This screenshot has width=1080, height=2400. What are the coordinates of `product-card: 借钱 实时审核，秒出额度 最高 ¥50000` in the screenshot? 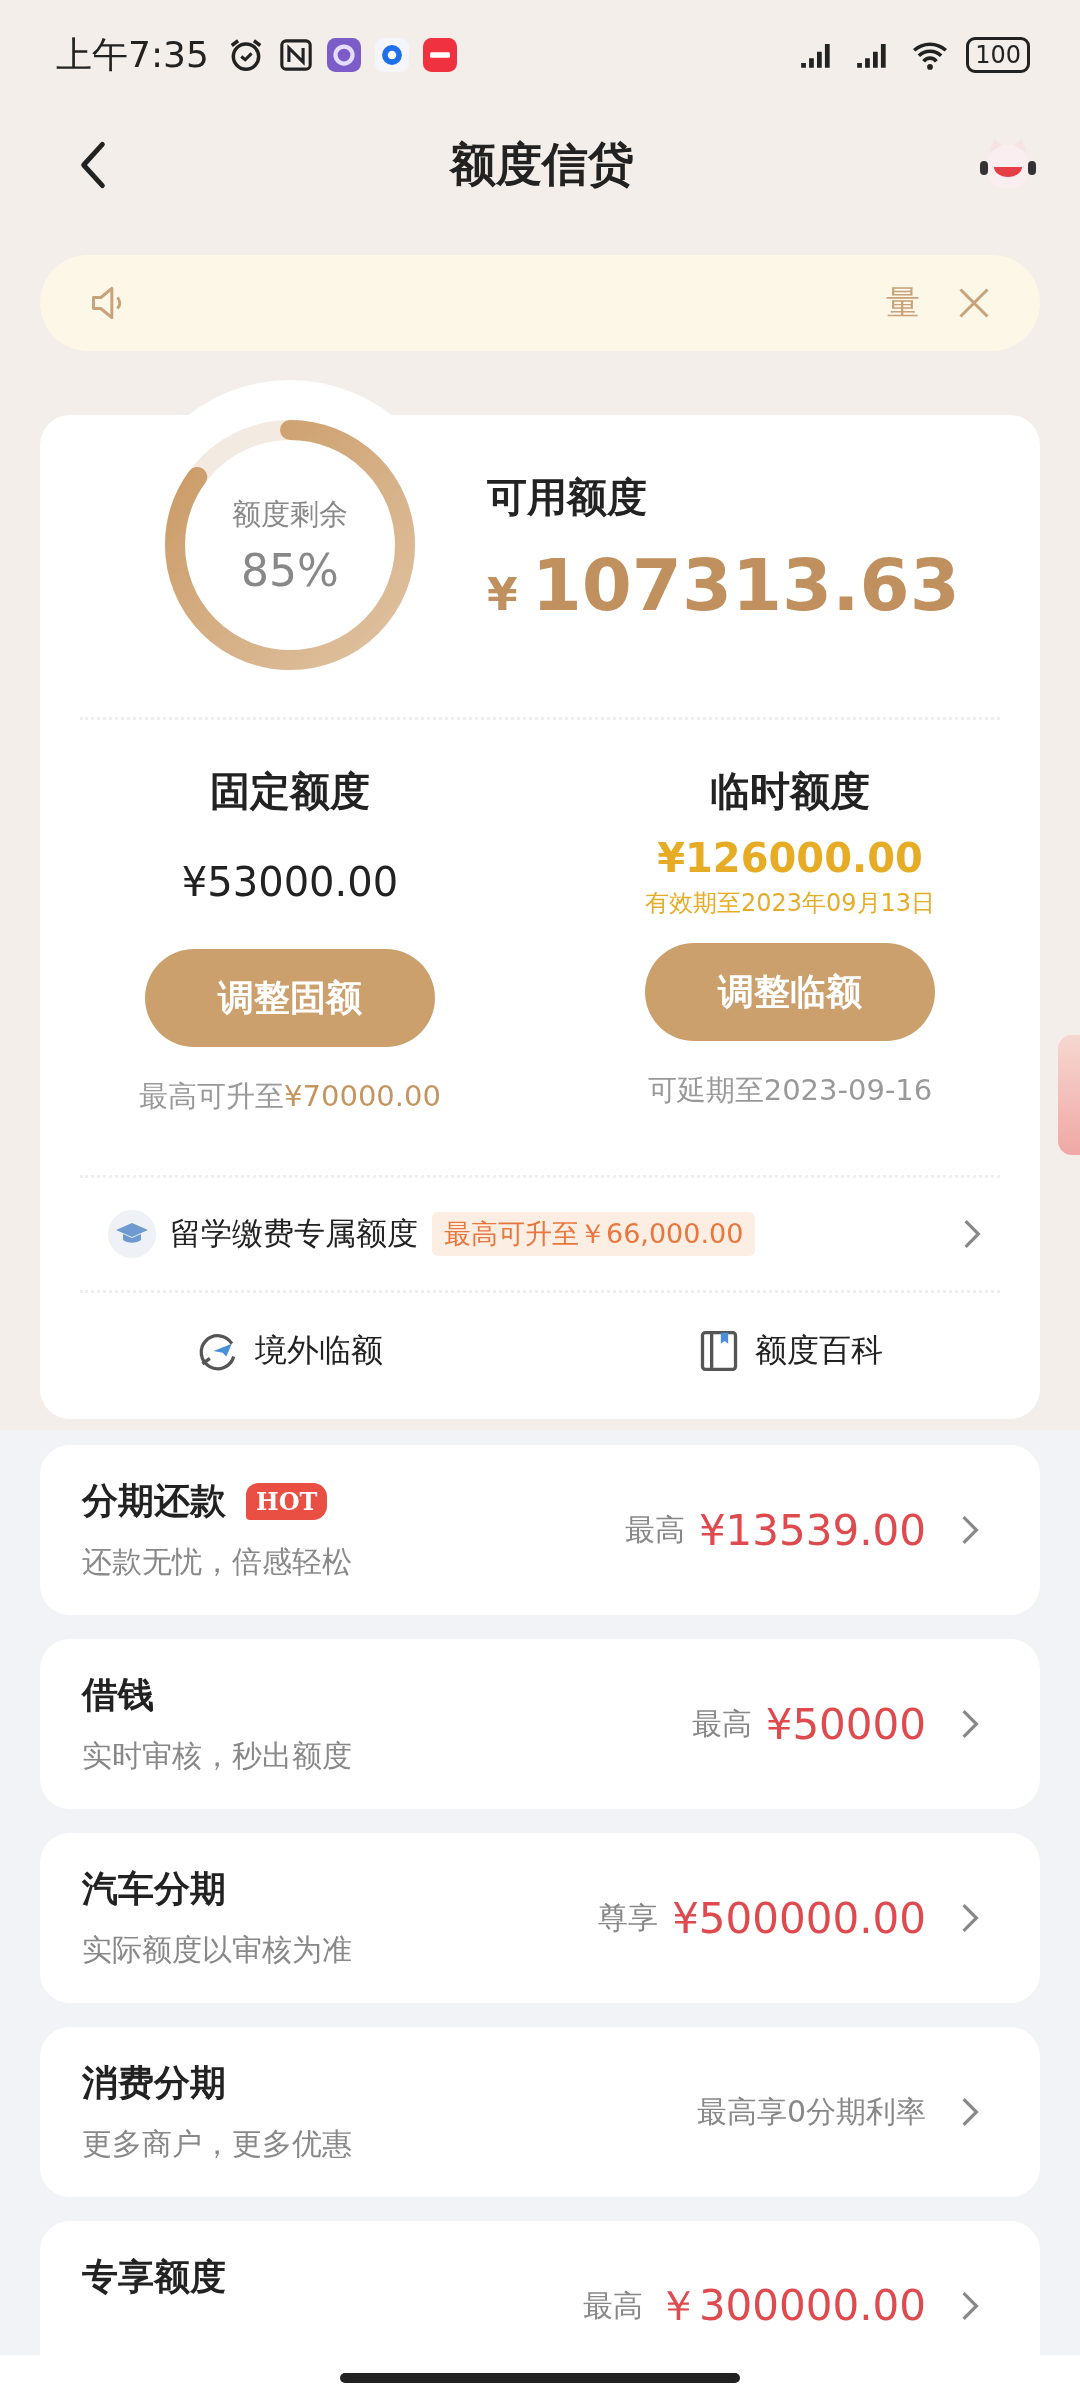 It's located at (540, 1724).